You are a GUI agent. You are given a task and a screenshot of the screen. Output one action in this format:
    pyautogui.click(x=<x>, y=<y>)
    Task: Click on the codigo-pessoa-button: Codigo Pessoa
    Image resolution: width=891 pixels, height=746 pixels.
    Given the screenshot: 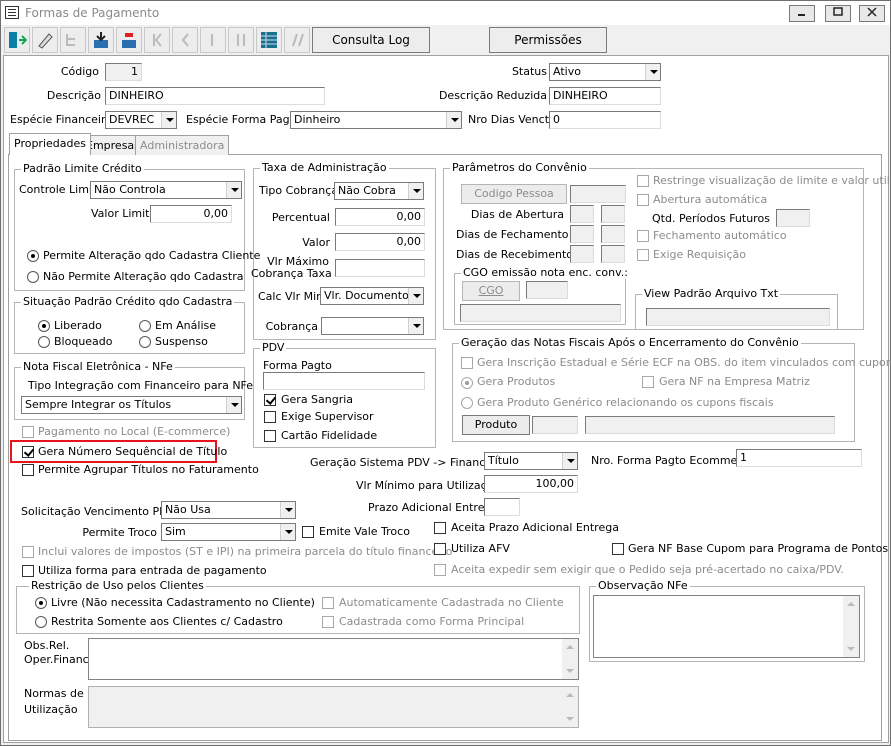 What is the action you would take?
    pyautogui.click(x=514, y=194)
    